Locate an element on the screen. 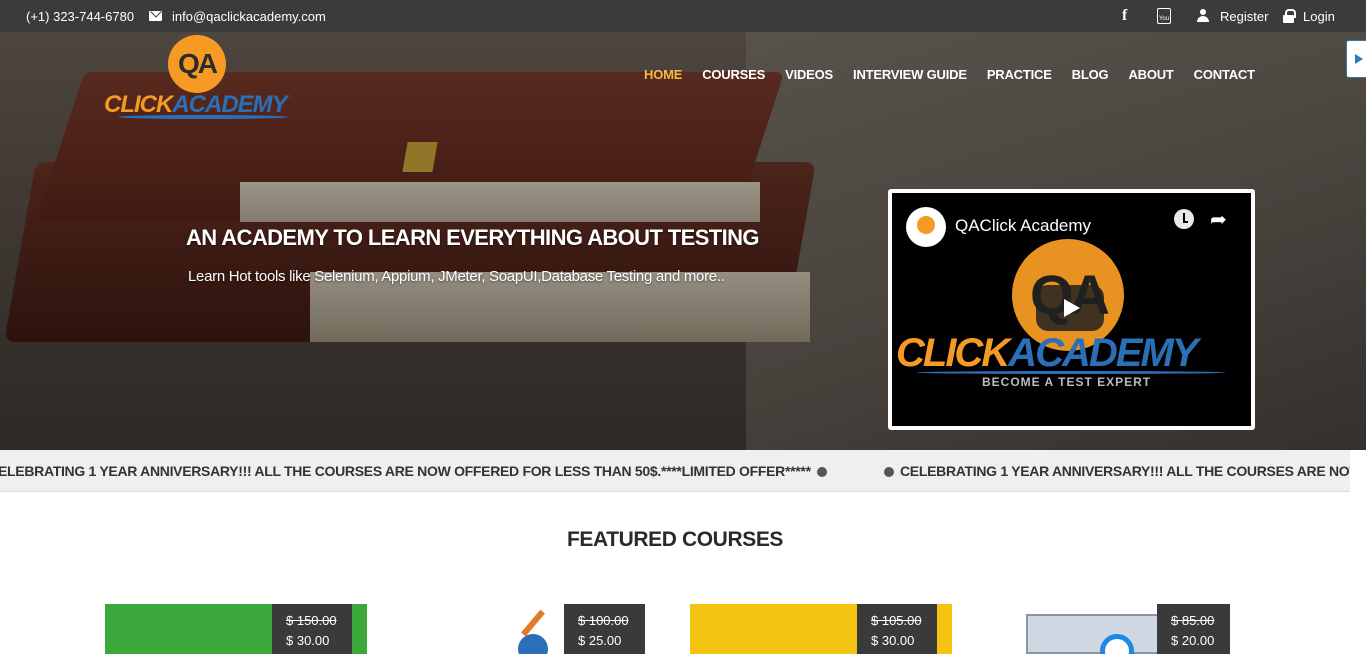  watch-later-icon is located at coordinates (1184, 219).